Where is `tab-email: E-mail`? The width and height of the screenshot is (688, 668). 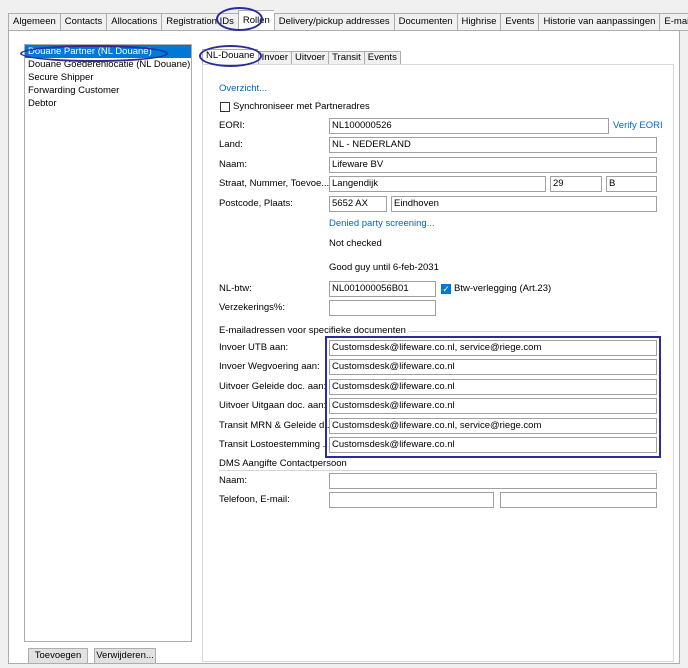 tab-email: E-mail is located at coordinates (673, 22).